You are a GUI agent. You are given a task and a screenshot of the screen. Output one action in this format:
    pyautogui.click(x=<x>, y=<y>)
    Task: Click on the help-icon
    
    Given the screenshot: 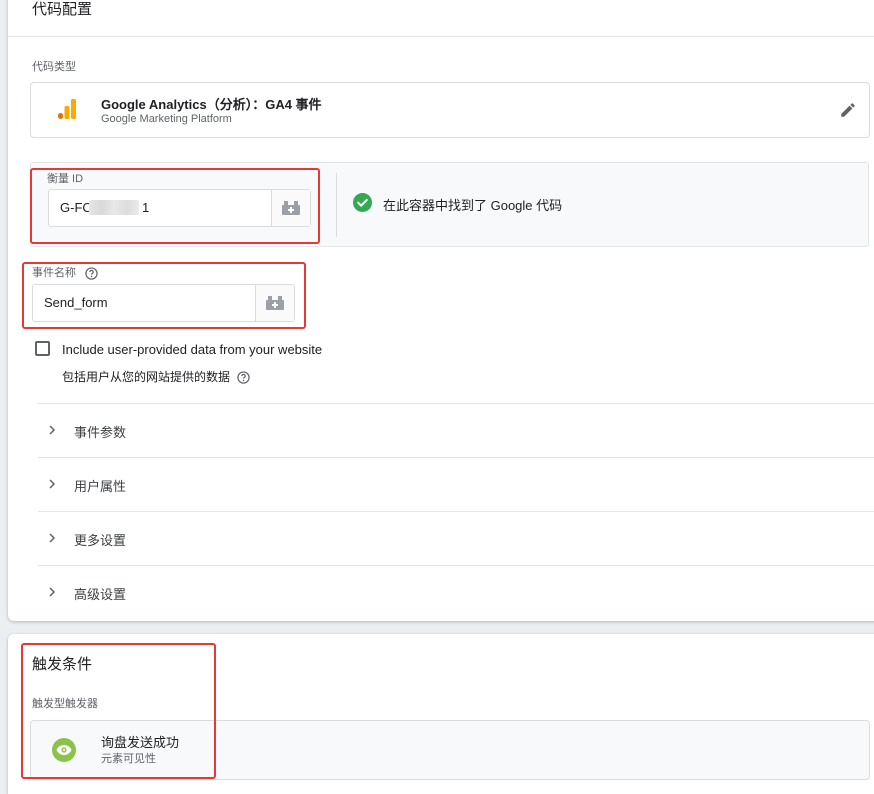 What is the action you would take?
    pyautogui.click(x=244, y=378)
    